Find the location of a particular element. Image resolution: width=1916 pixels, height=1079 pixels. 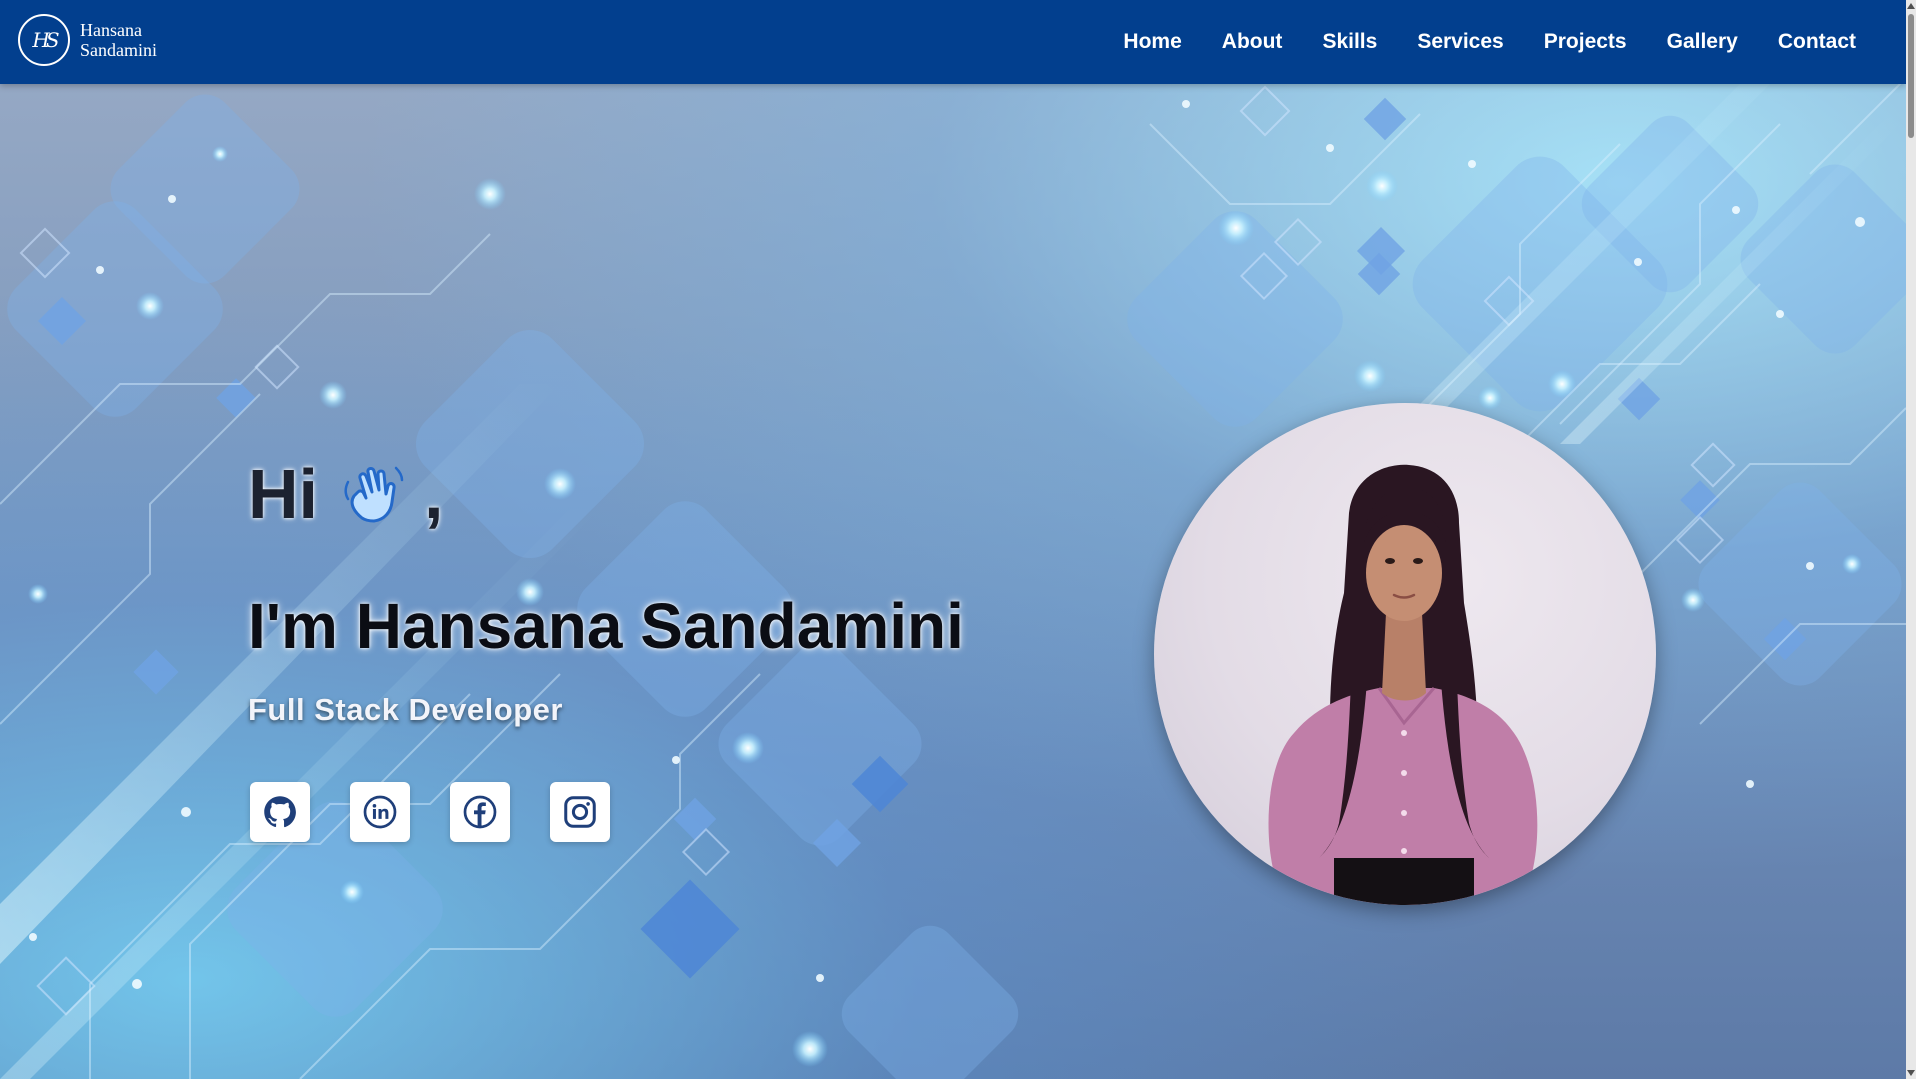

github-icon is located at coordinates (280, 812).